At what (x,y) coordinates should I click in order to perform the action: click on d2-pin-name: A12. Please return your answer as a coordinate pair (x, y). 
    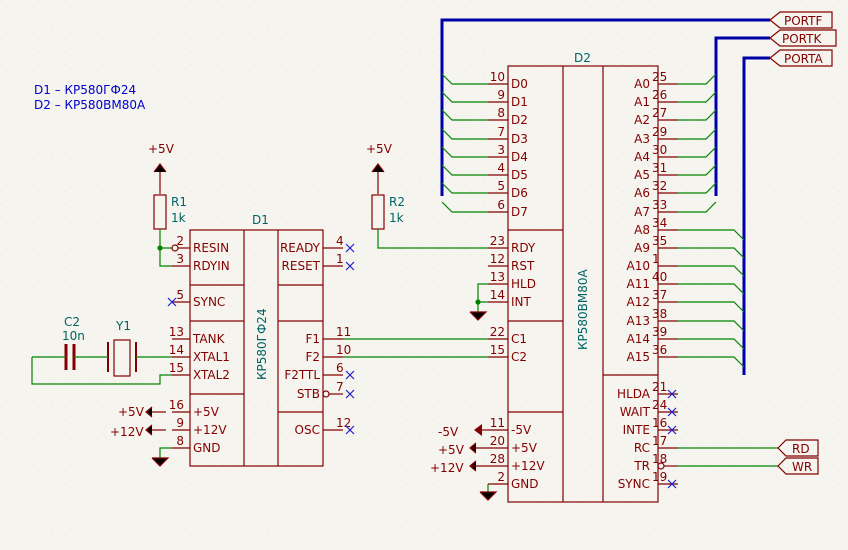
    Looking at the image, I should click on (638, 302).